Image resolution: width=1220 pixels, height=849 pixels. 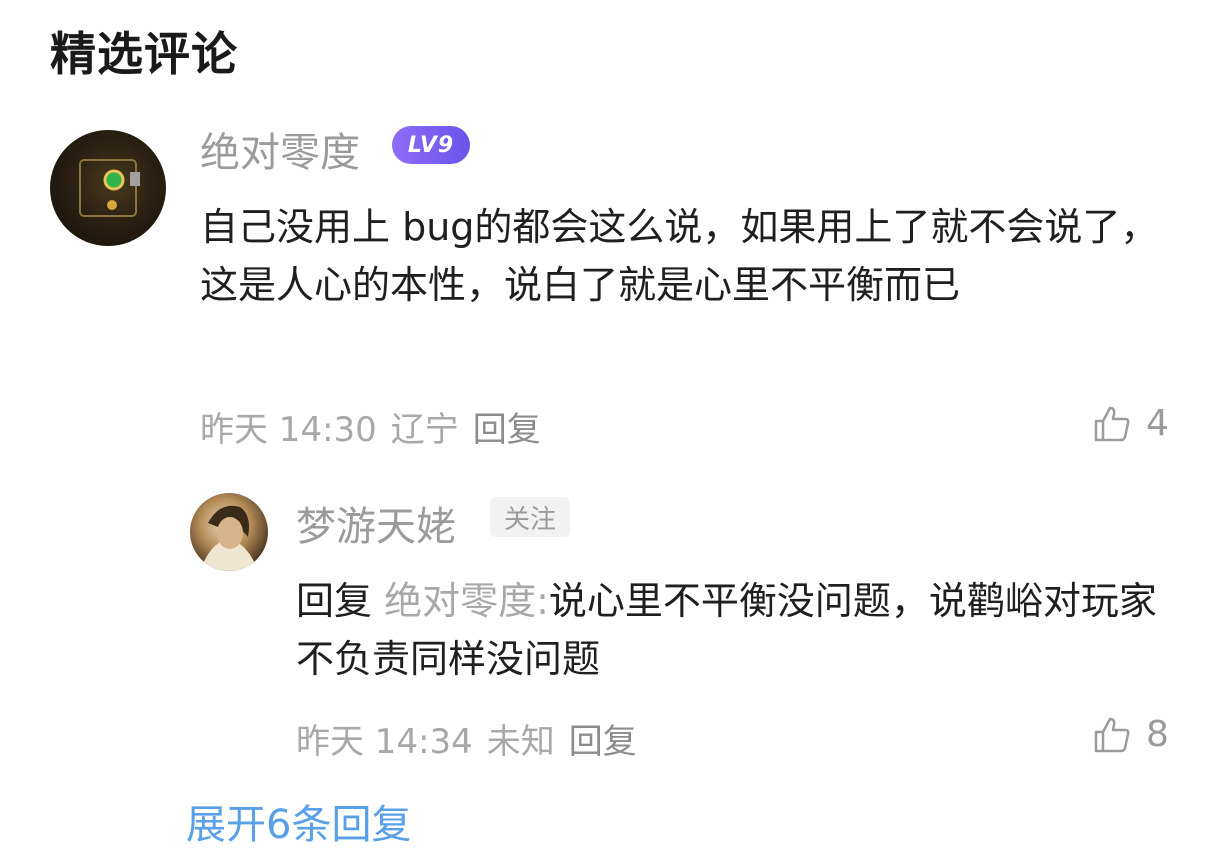 I want to click on reply-time: 昨天 14:34, so click(x=384, y=742).